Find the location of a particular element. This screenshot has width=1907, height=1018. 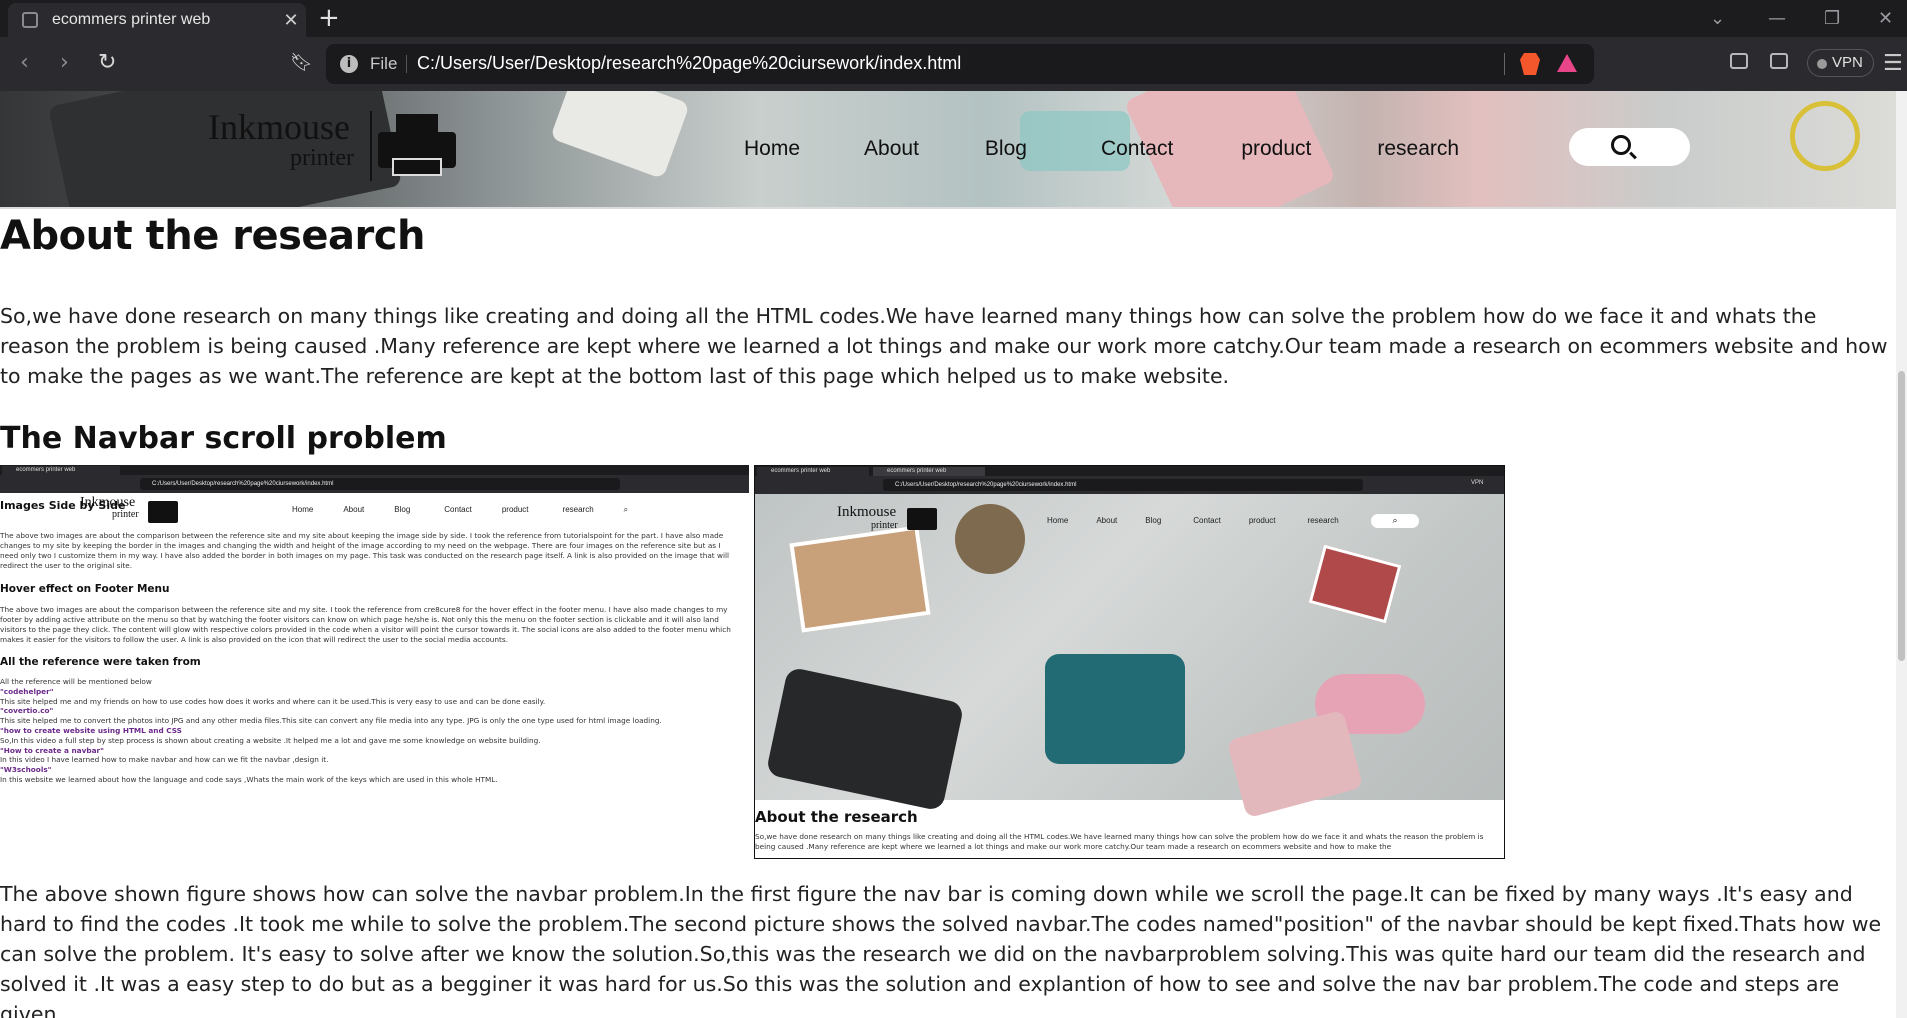

nav-about: About is located at coordinates (891, 149).